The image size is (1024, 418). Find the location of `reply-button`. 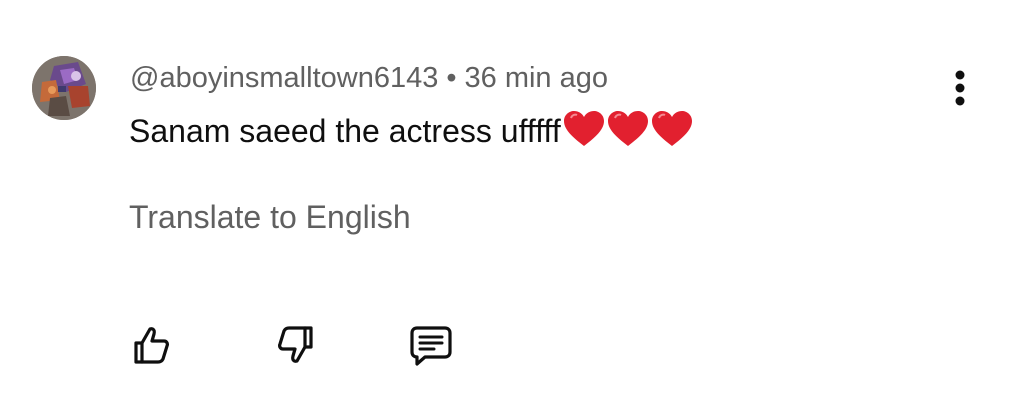

reply-button is located at coordinates (431, 345).